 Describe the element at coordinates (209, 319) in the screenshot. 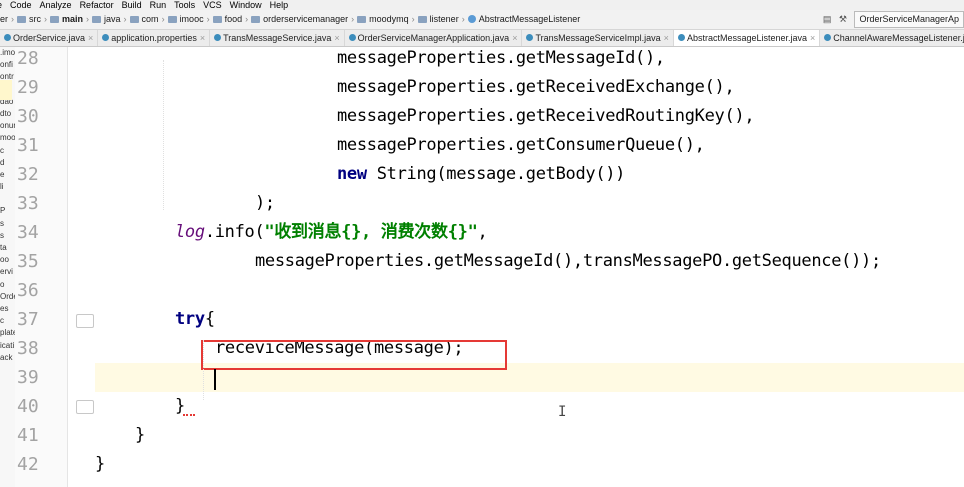

I see `code-token: {` at that location.